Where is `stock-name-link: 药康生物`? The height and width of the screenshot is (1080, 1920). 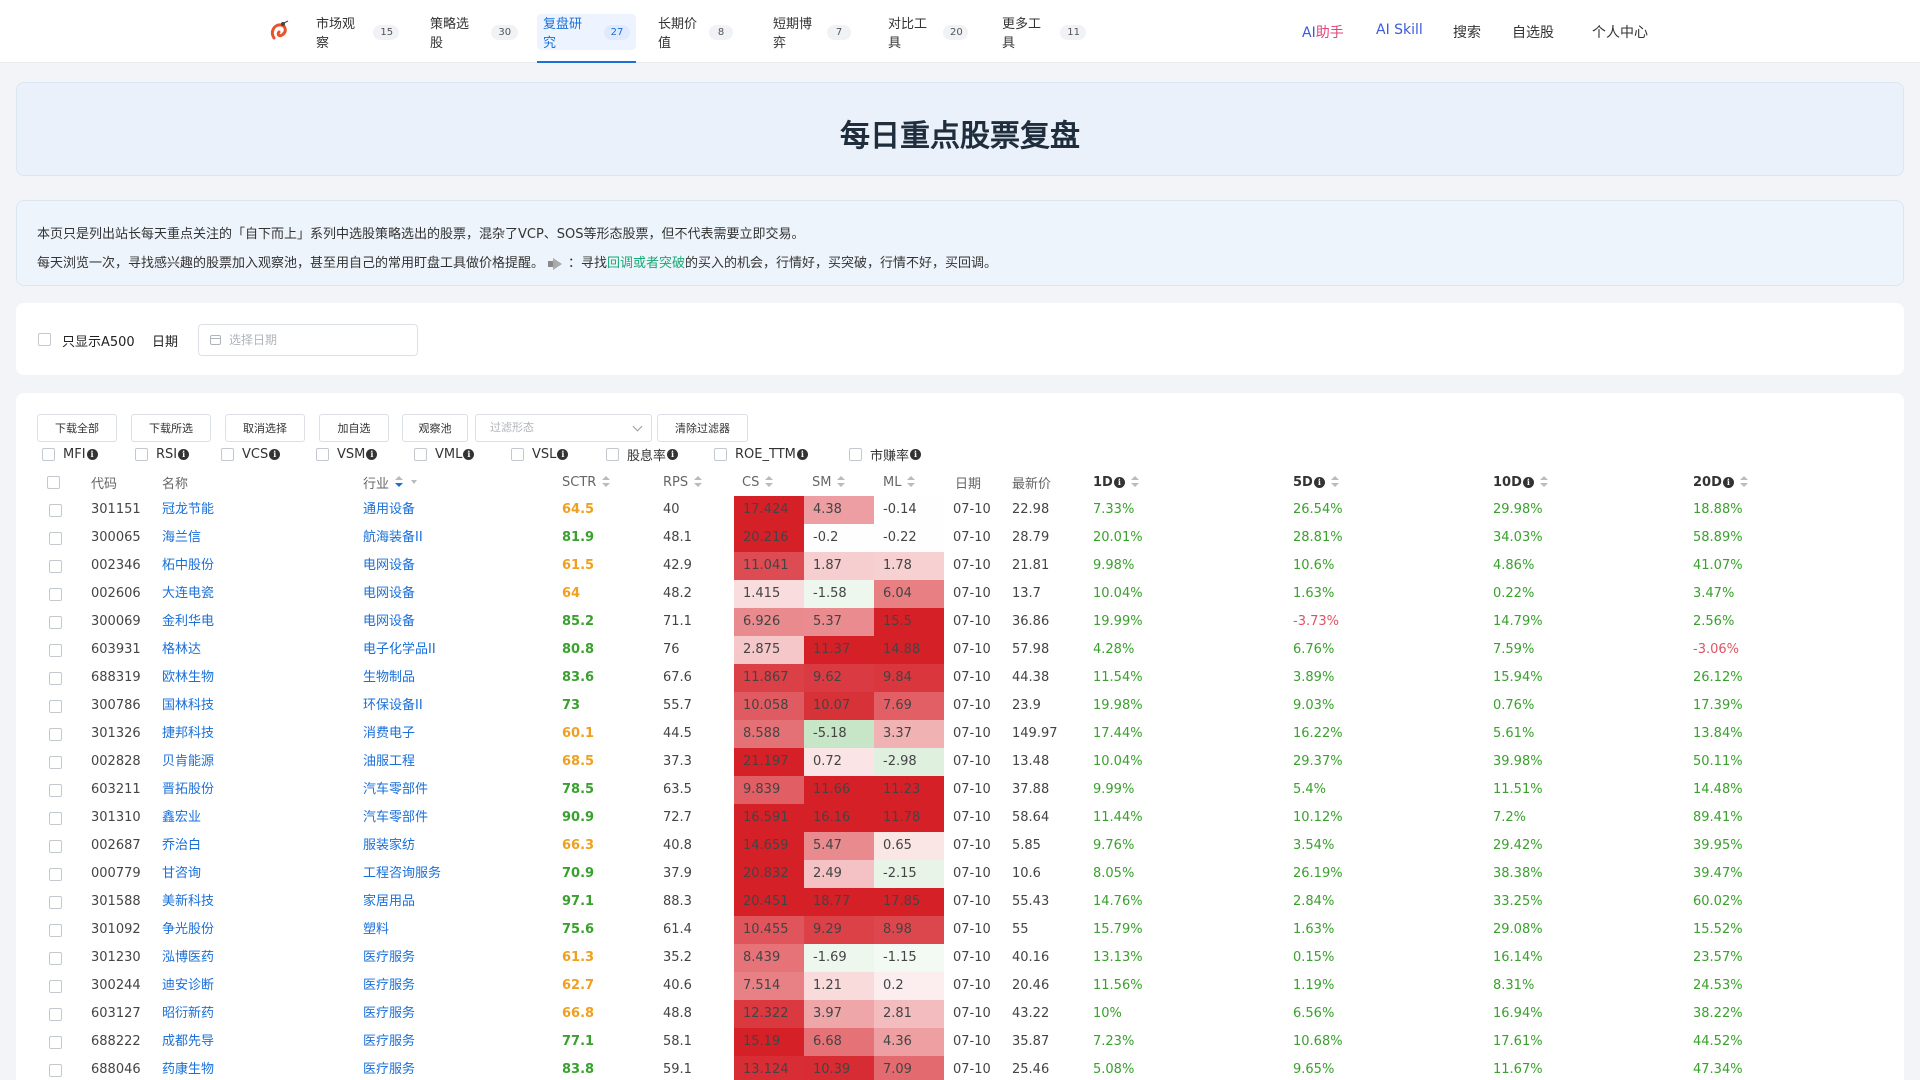
stock-name-link: 药康生物 is located at coordinates (188, 1068).